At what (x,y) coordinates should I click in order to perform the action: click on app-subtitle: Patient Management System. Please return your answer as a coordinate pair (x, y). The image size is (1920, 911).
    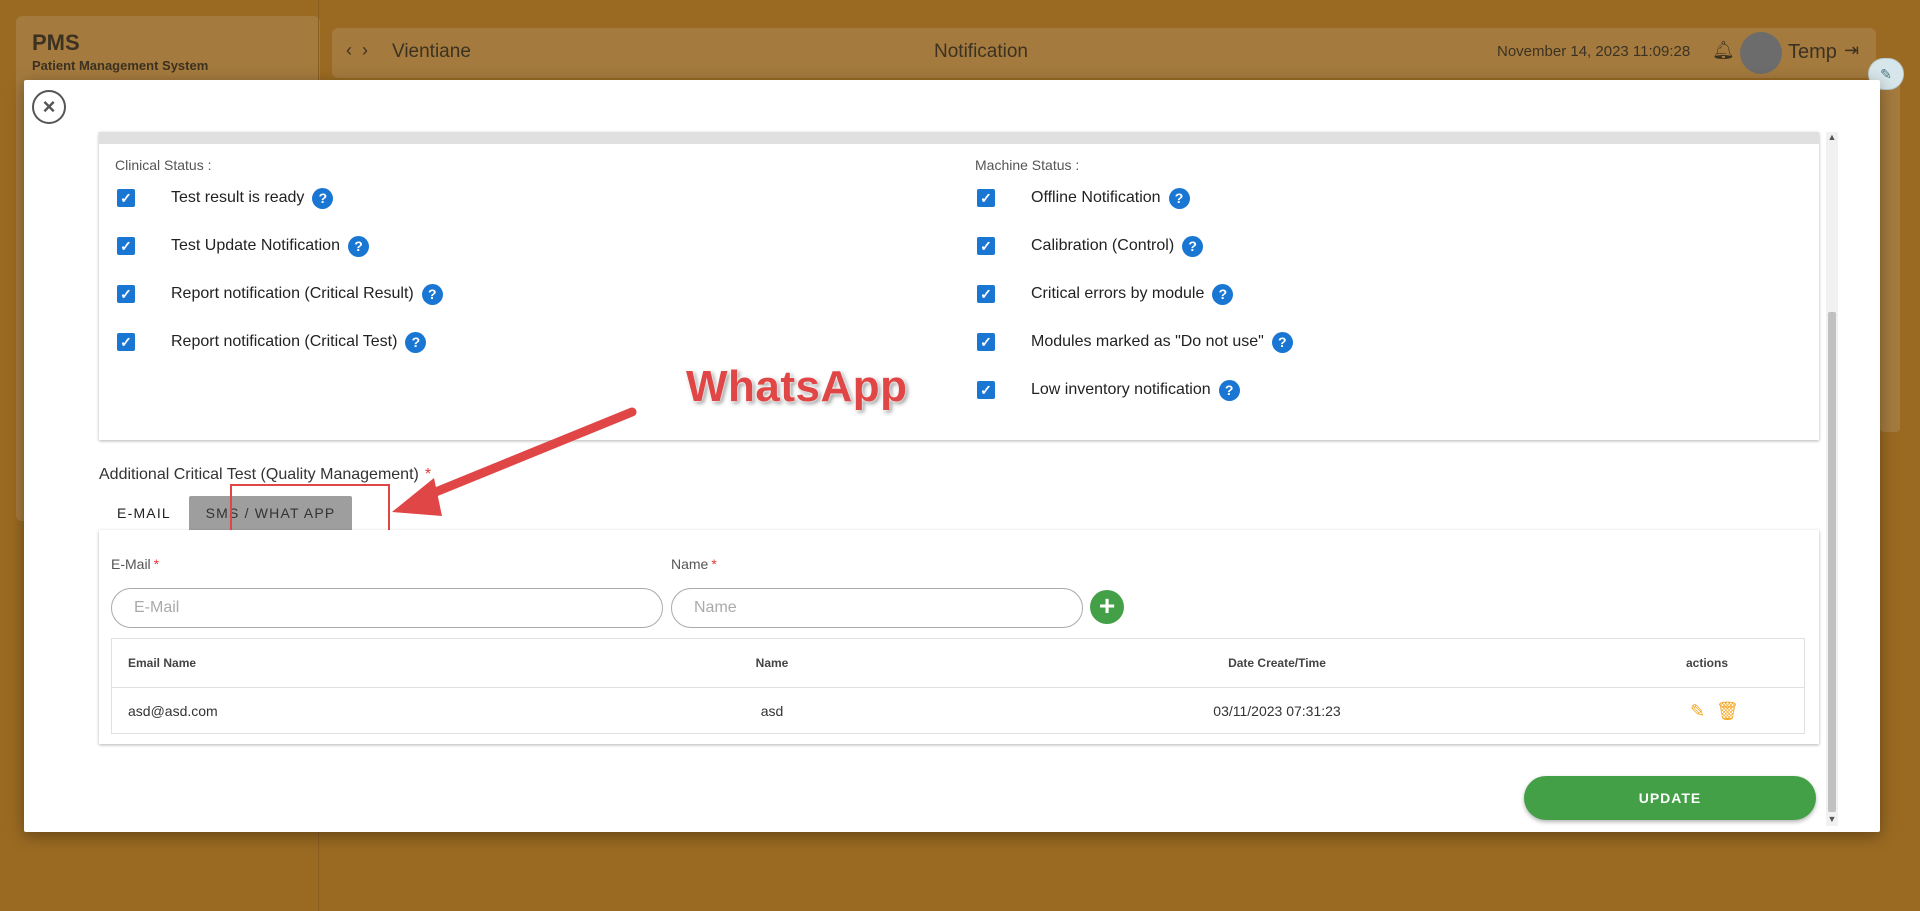
    Looking at the image, I should click on (120, 65).